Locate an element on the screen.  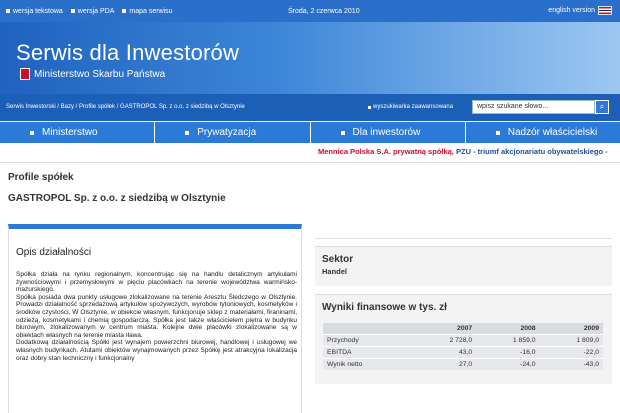
text-version-link: wersja tekstowa is located at coordinates (34, 11).